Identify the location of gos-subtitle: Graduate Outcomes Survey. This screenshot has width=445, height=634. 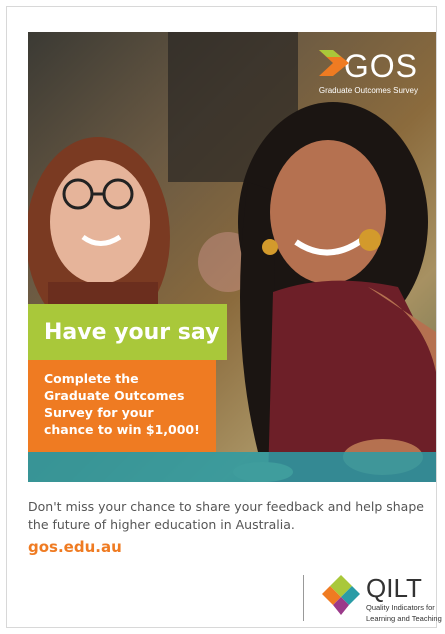
(368, 90).